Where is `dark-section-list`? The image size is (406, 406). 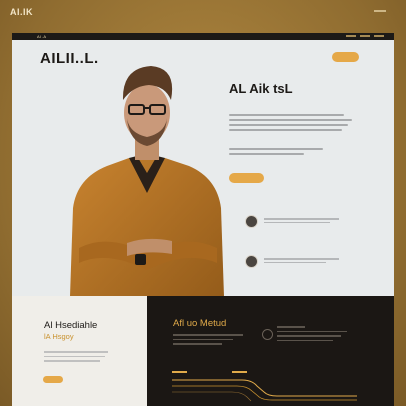
dark-section-list is located at coordinates (312, 335).